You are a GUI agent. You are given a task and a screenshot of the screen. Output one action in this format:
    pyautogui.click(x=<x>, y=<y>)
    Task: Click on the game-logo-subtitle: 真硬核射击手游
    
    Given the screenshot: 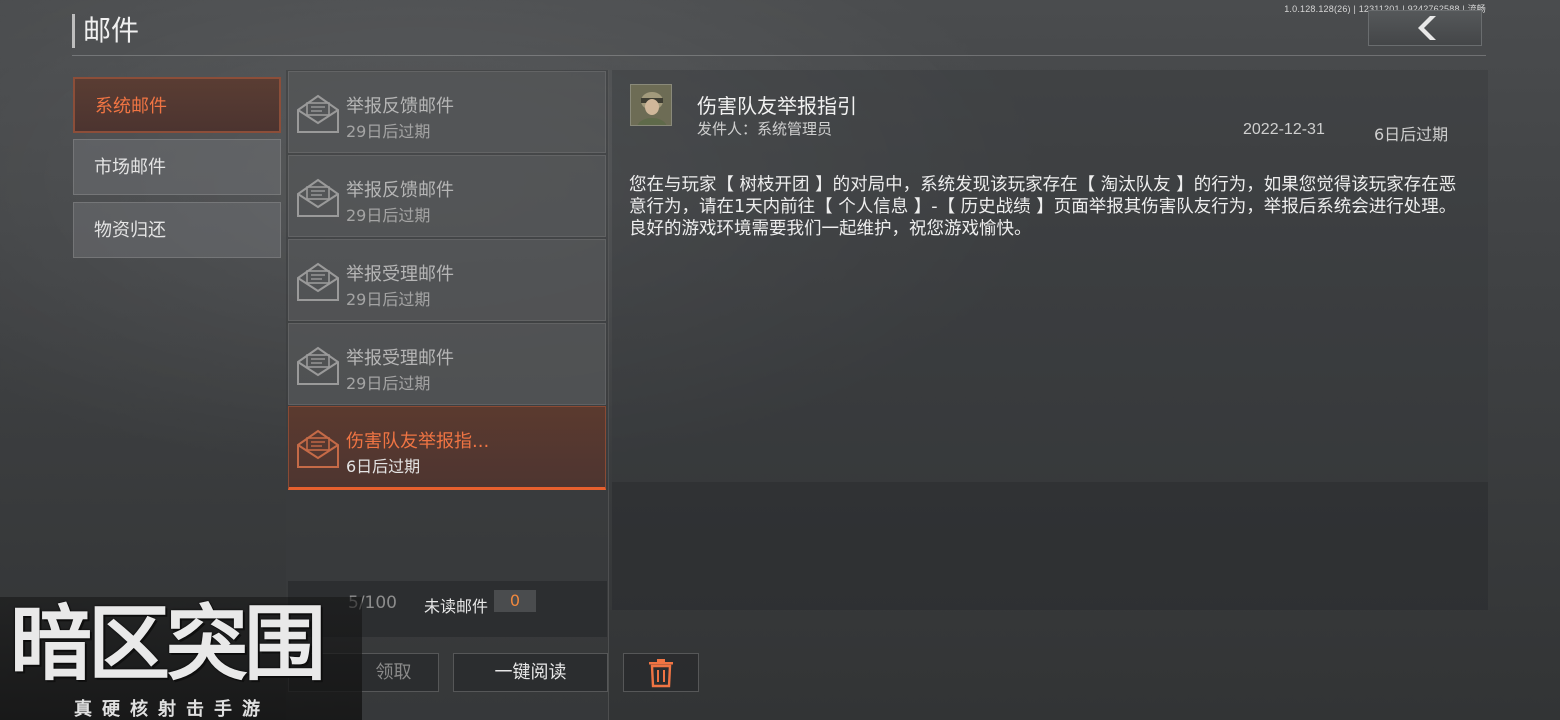 What is the action you would take?
    pyautogui.click(x=172, y=709)
    